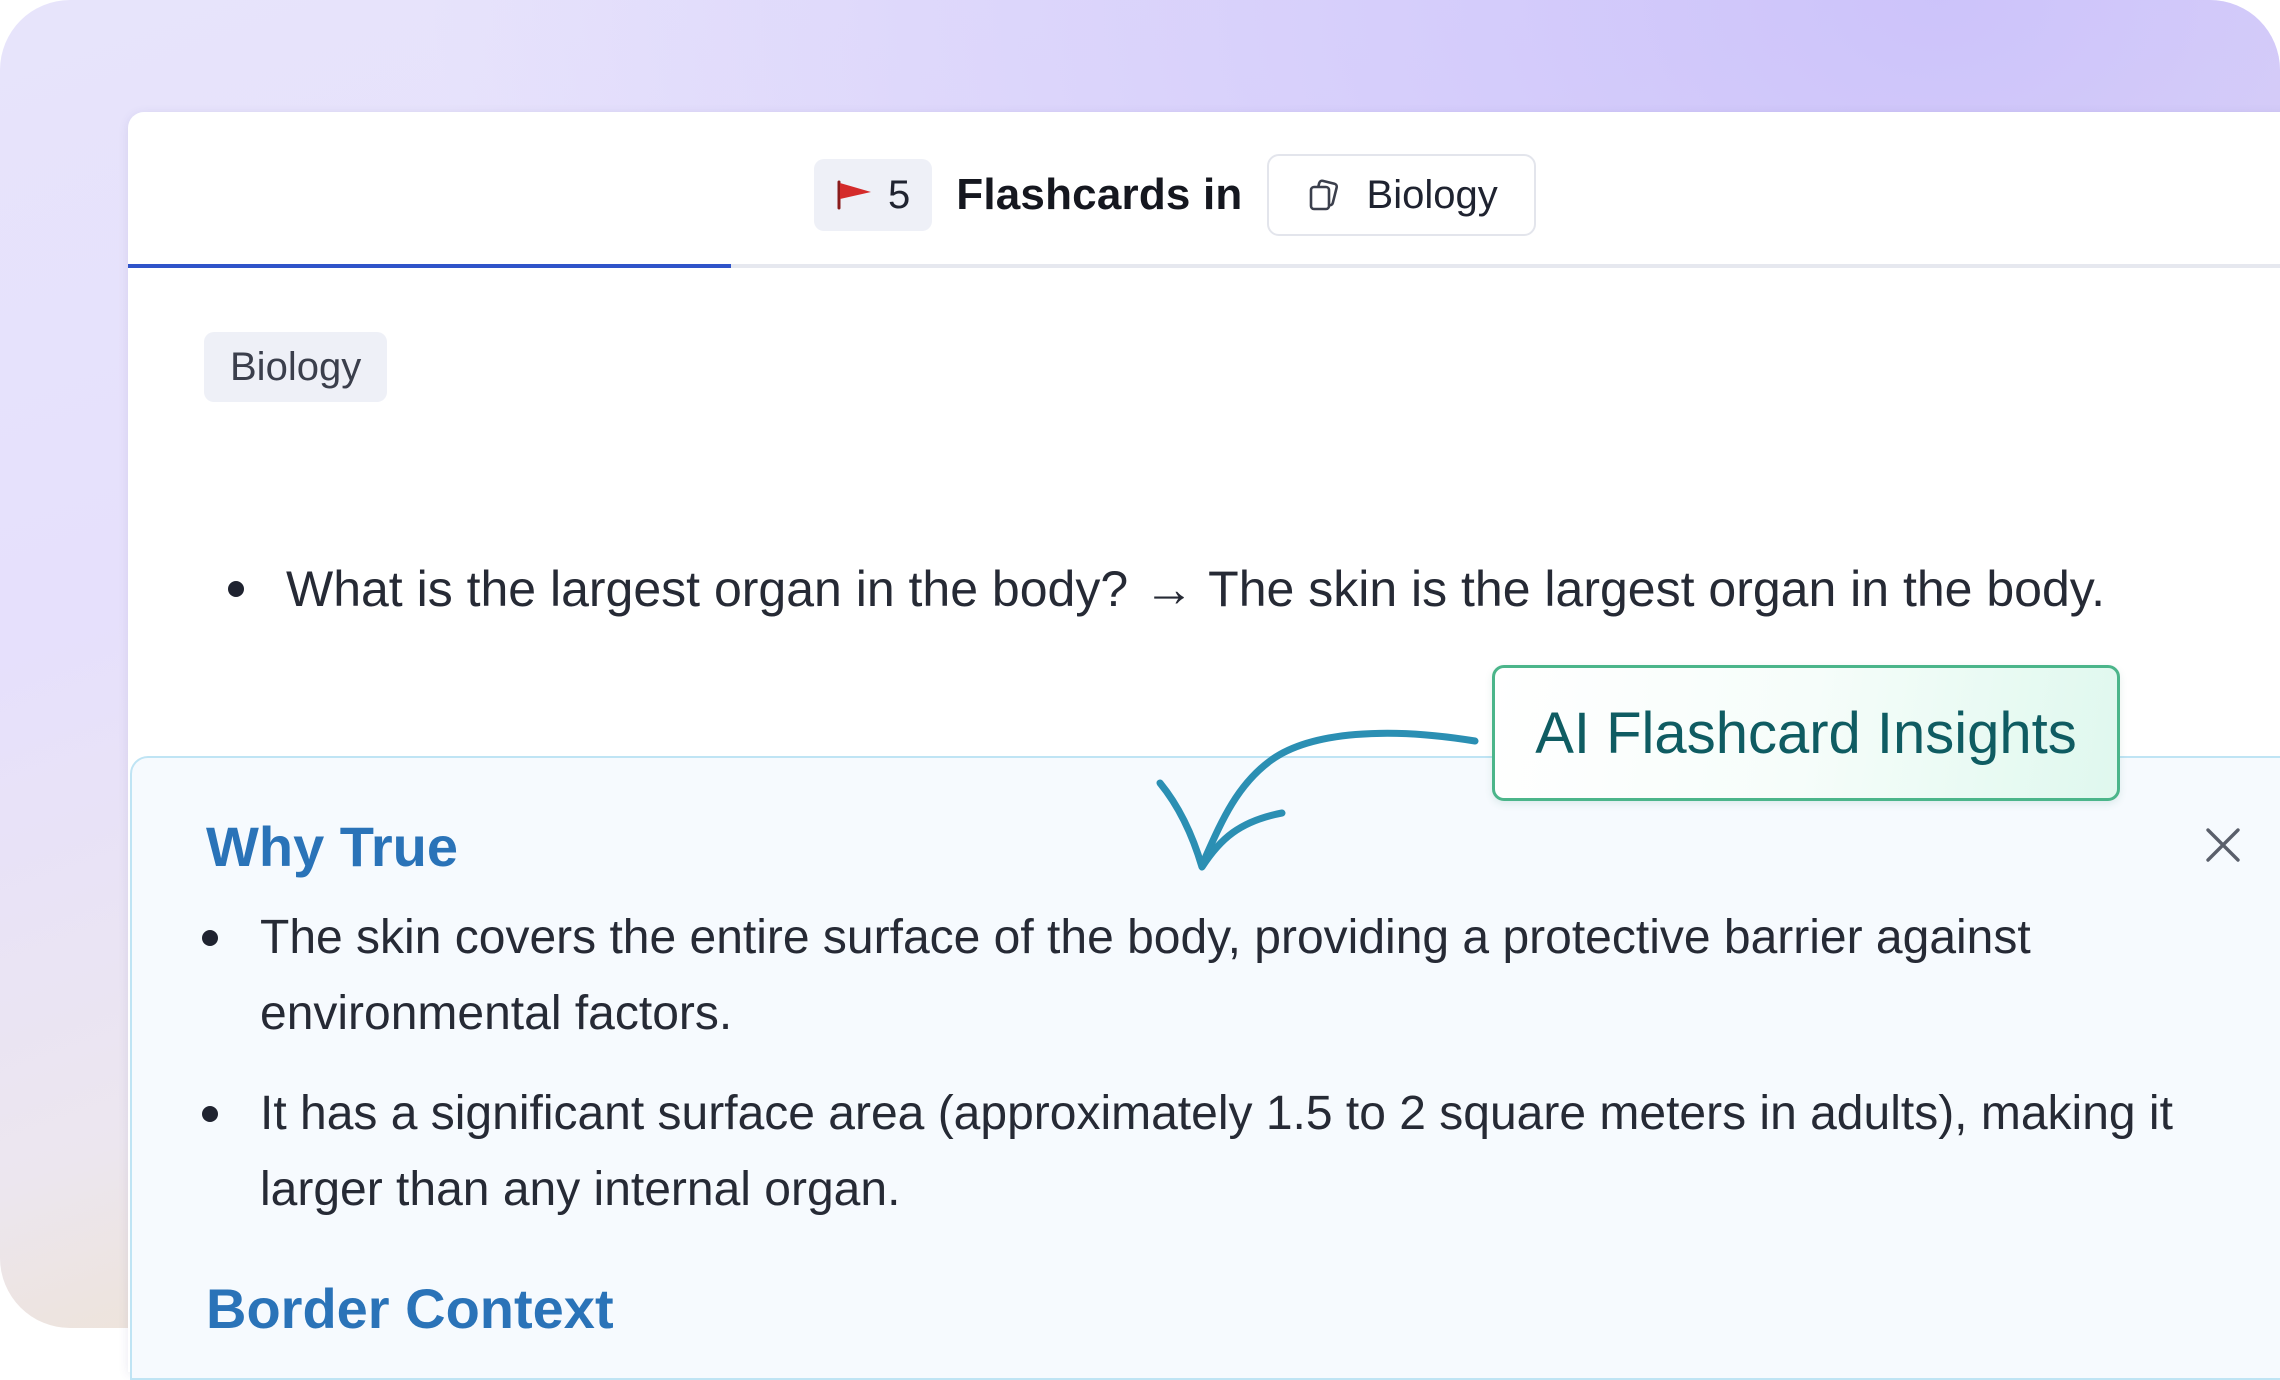  I want to click on deck-selector-chip: Biology, so click(1401, 195).